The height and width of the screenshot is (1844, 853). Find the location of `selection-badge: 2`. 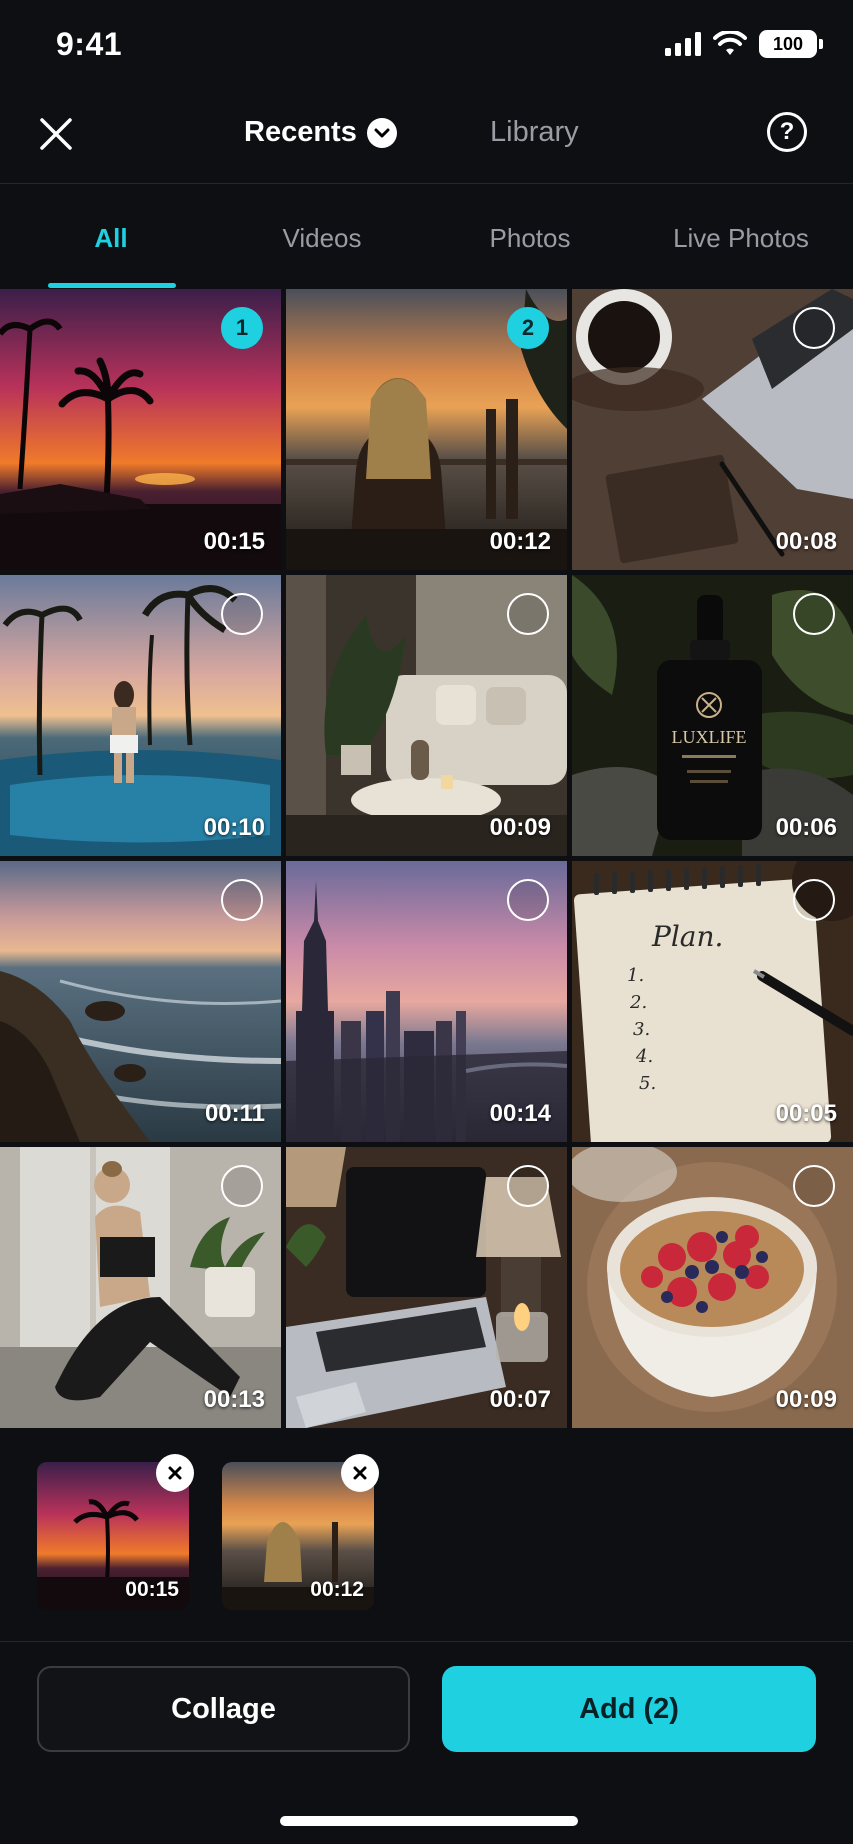

selection-badge: 2 is located at coordinates (528, 328).